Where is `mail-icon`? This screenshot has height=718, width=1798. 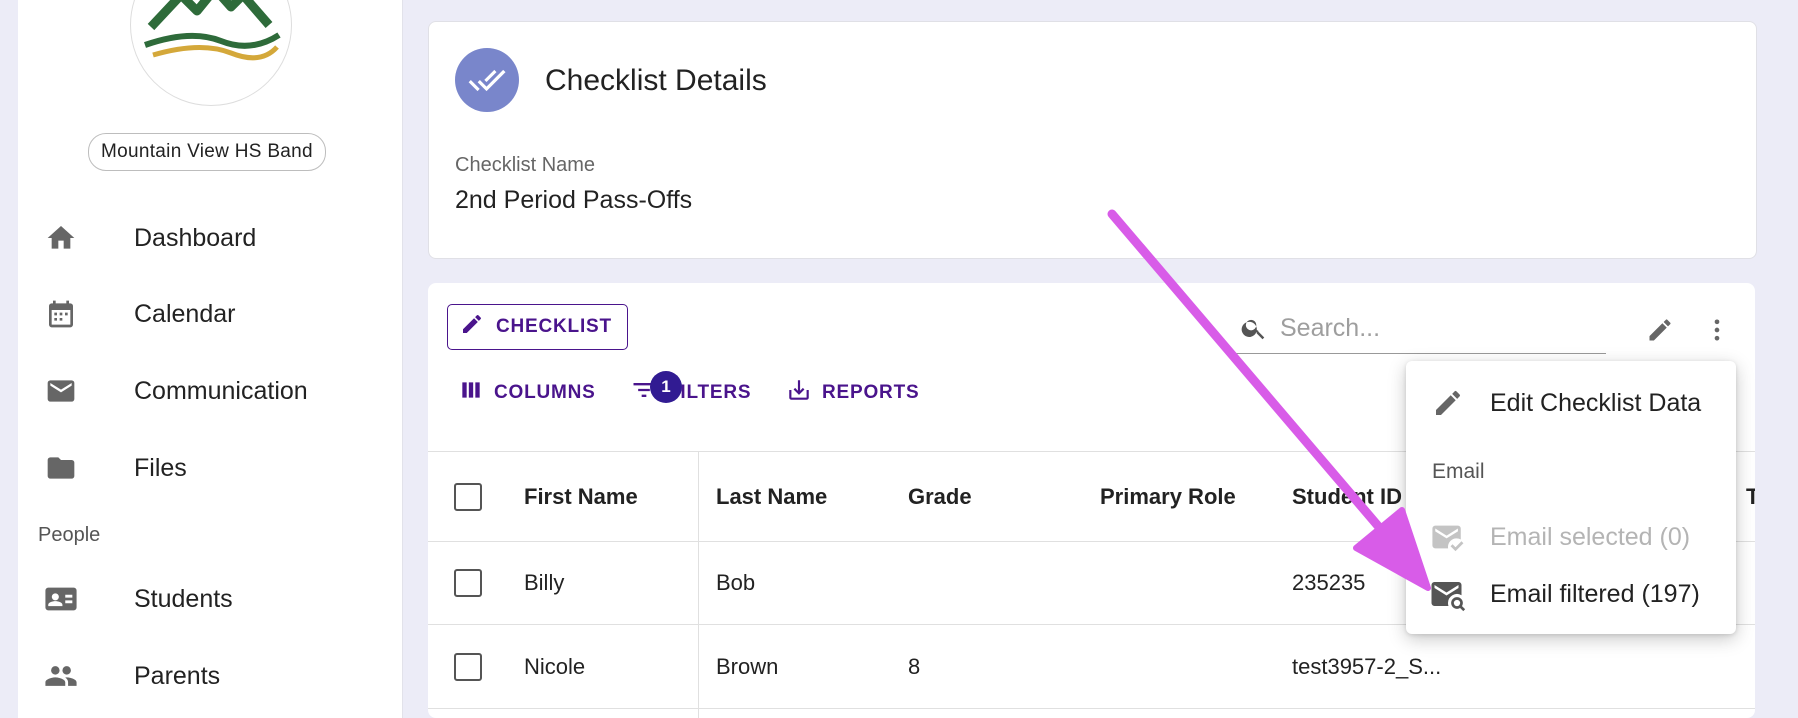 mail-icon is located at coordinates (61, 391).